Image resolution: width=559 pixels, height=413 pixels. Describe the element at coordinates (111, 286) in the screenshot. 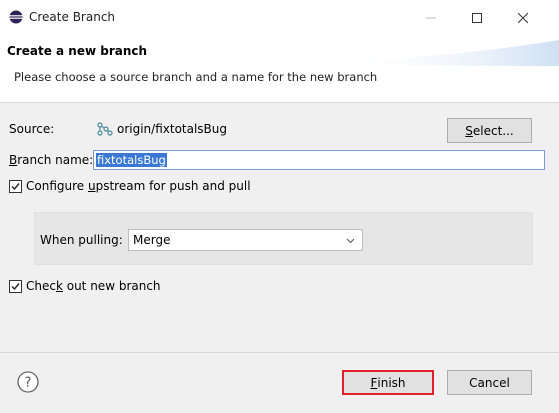

I see `checkout-text-post: out new branch` at that location.